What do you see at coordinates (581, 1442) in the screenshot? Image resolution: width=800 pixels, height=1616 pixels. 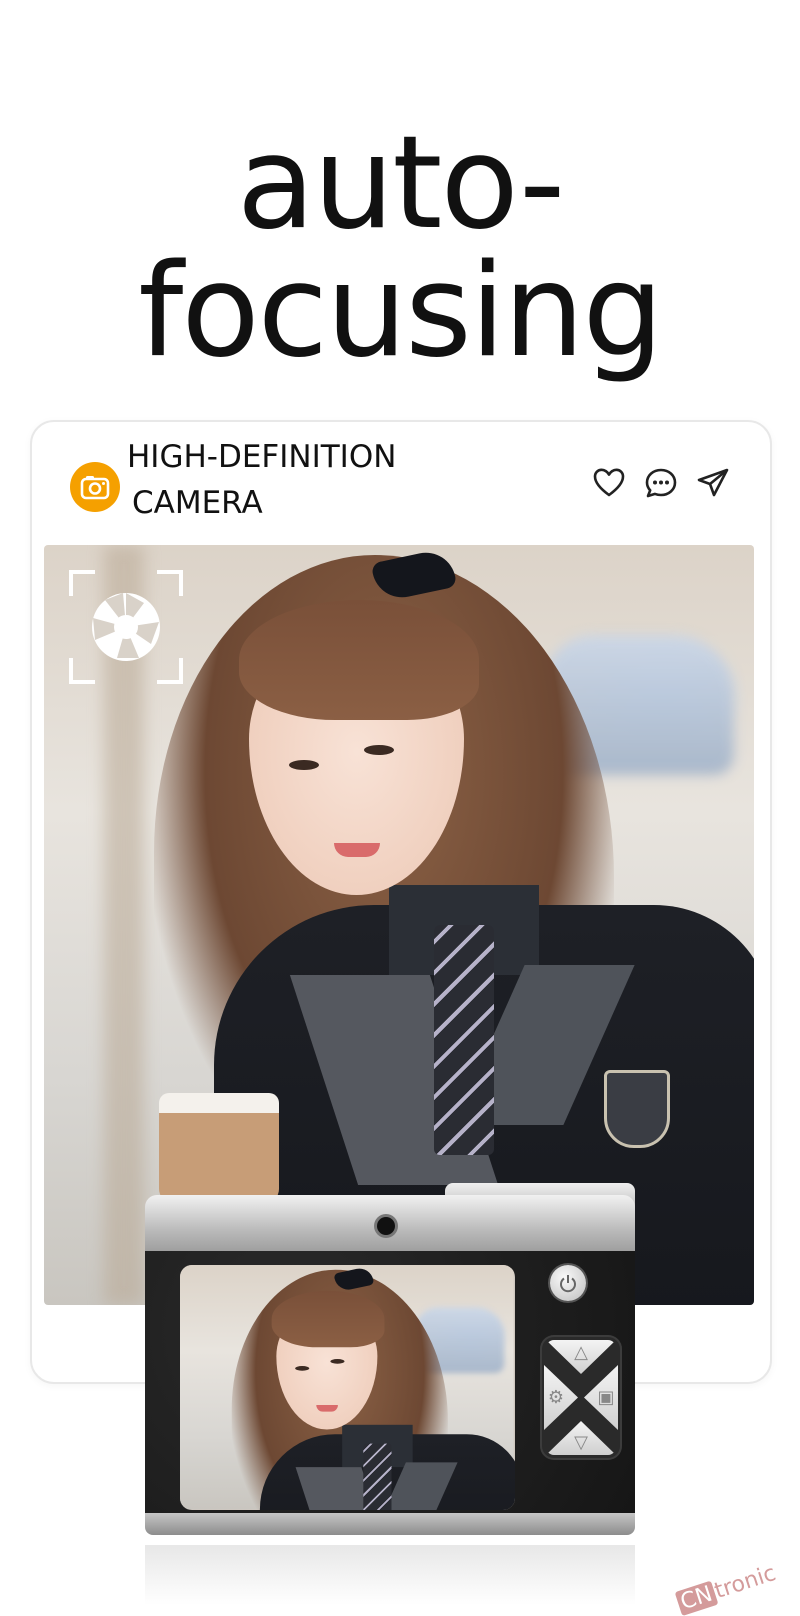 I see `down-arrow-icon: ▽` at bounding box center [581, 1442].